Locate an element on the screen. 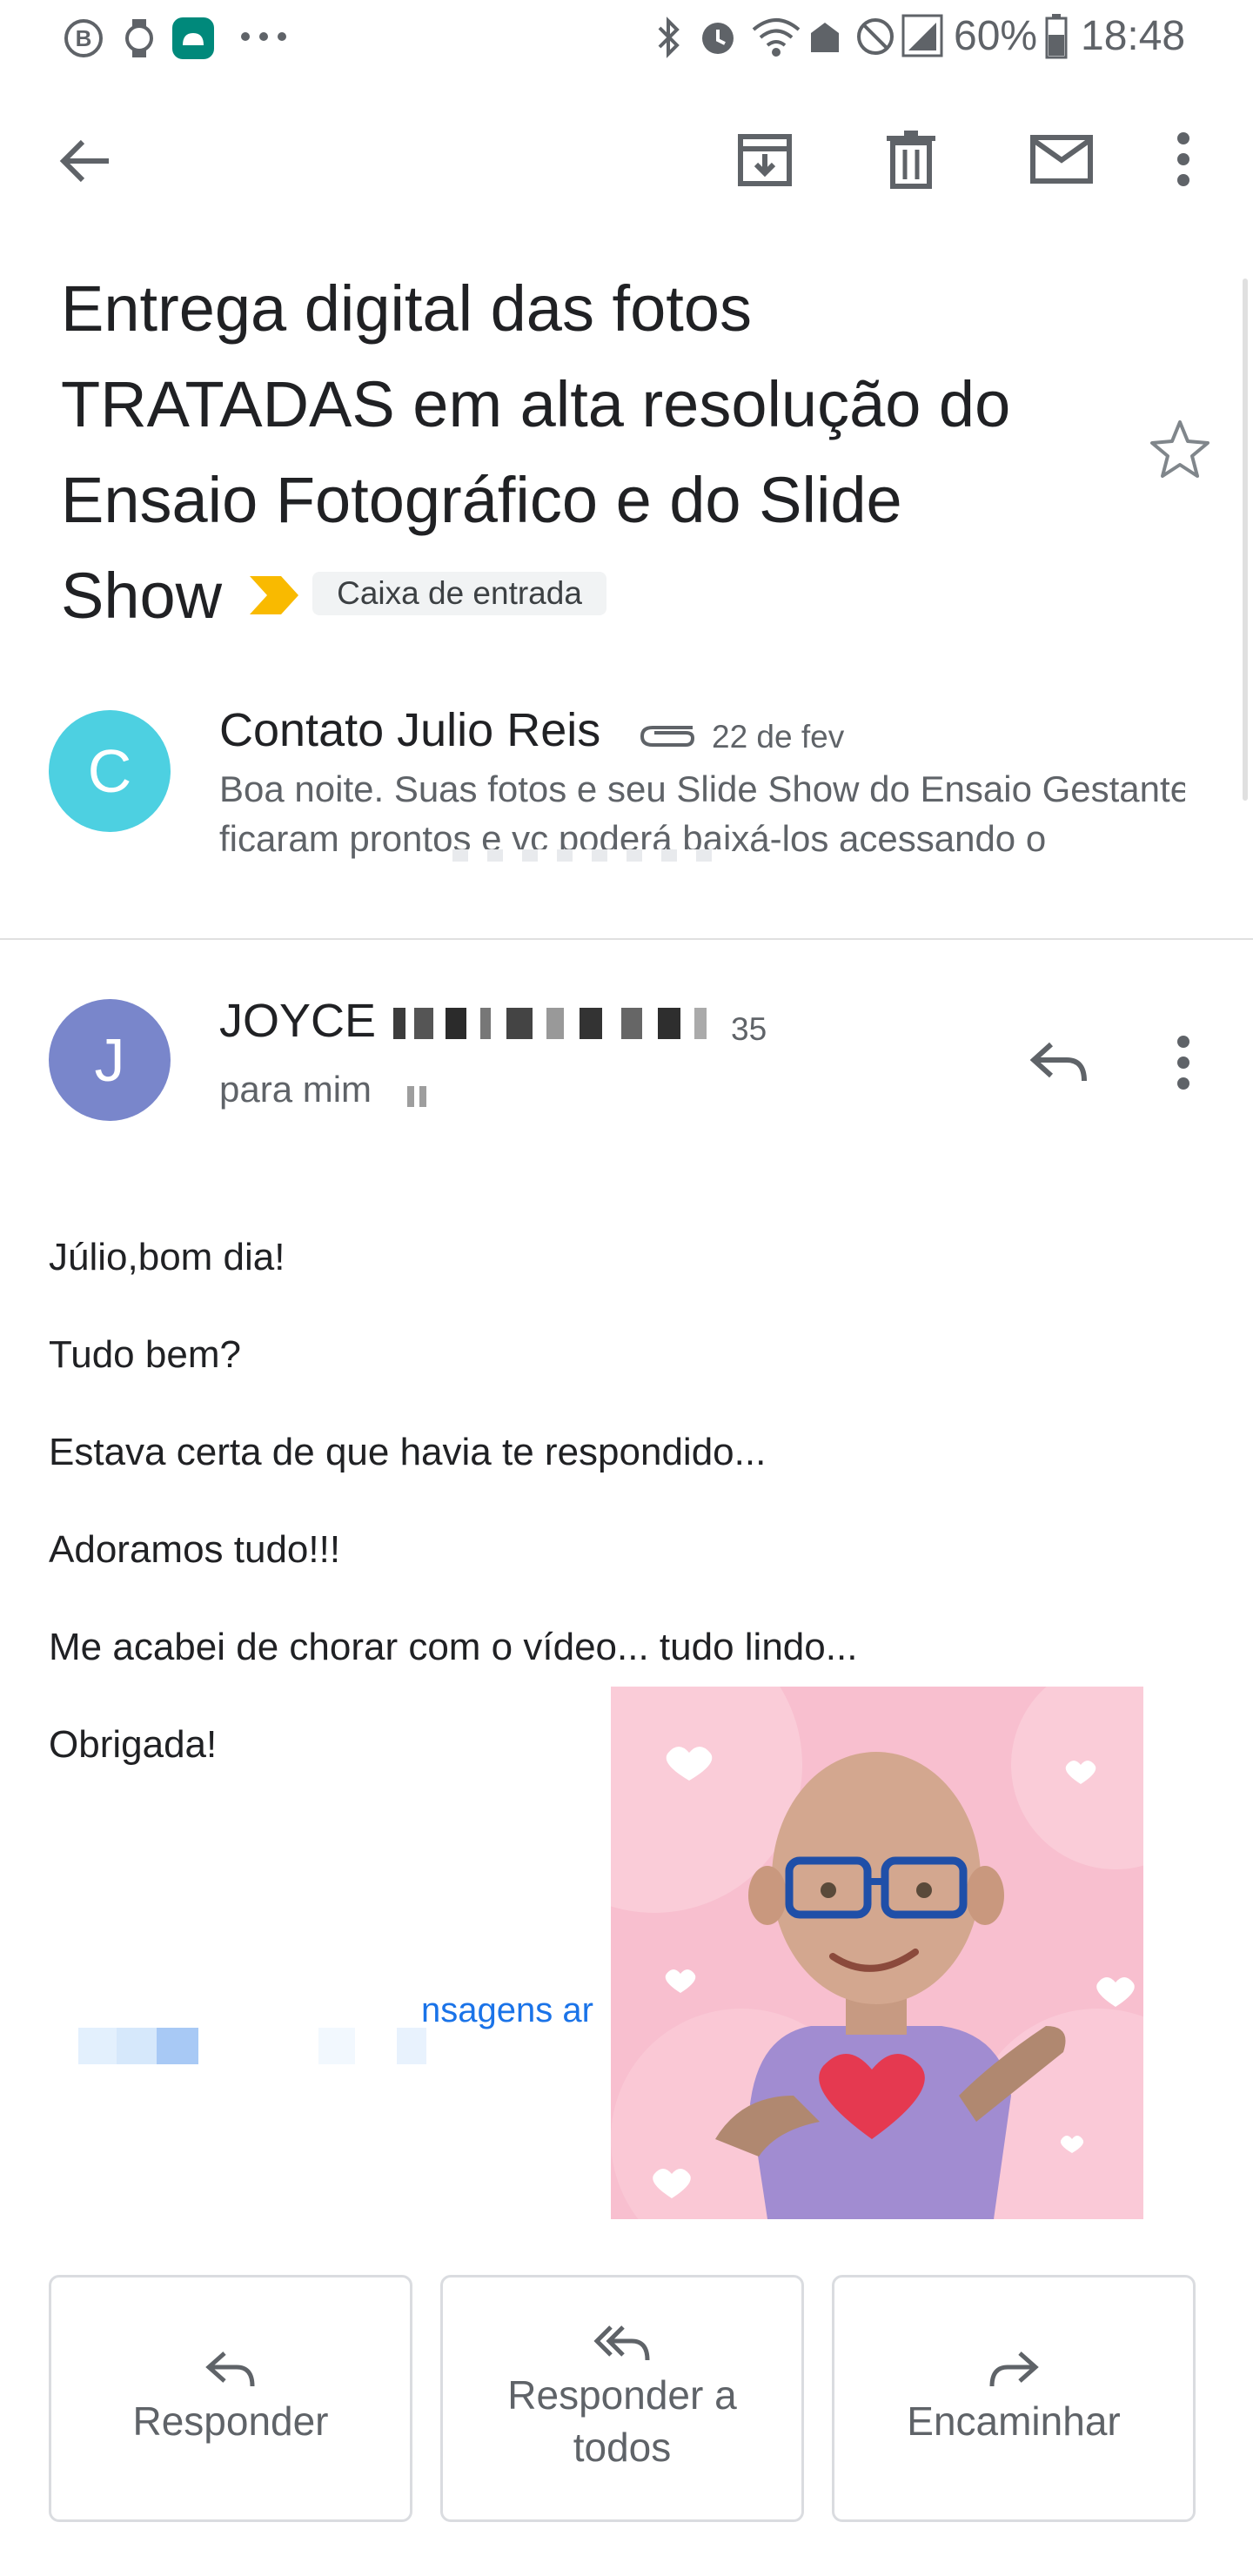 This screenshot has height=2576, width=1253. more-notifications-icon is located at coordinates (263, 37).